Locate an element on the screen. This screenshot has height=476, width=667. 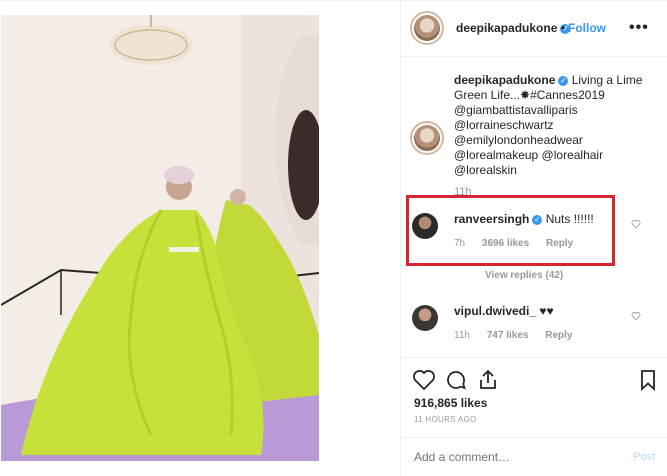
comment-likes: 747 likes is located at coordinates (508, 335).